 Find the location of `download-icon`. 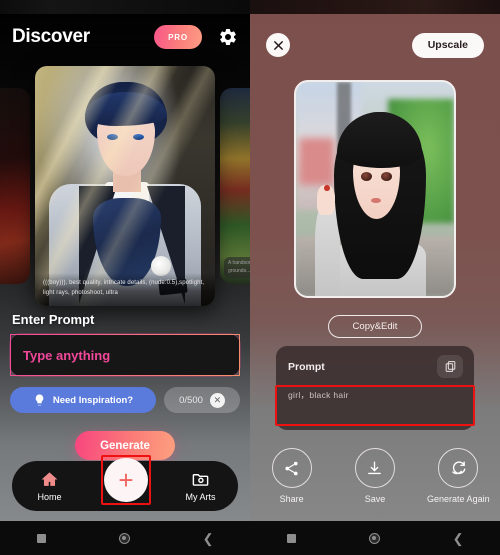

download-icon is located at coordinates (374, 468).